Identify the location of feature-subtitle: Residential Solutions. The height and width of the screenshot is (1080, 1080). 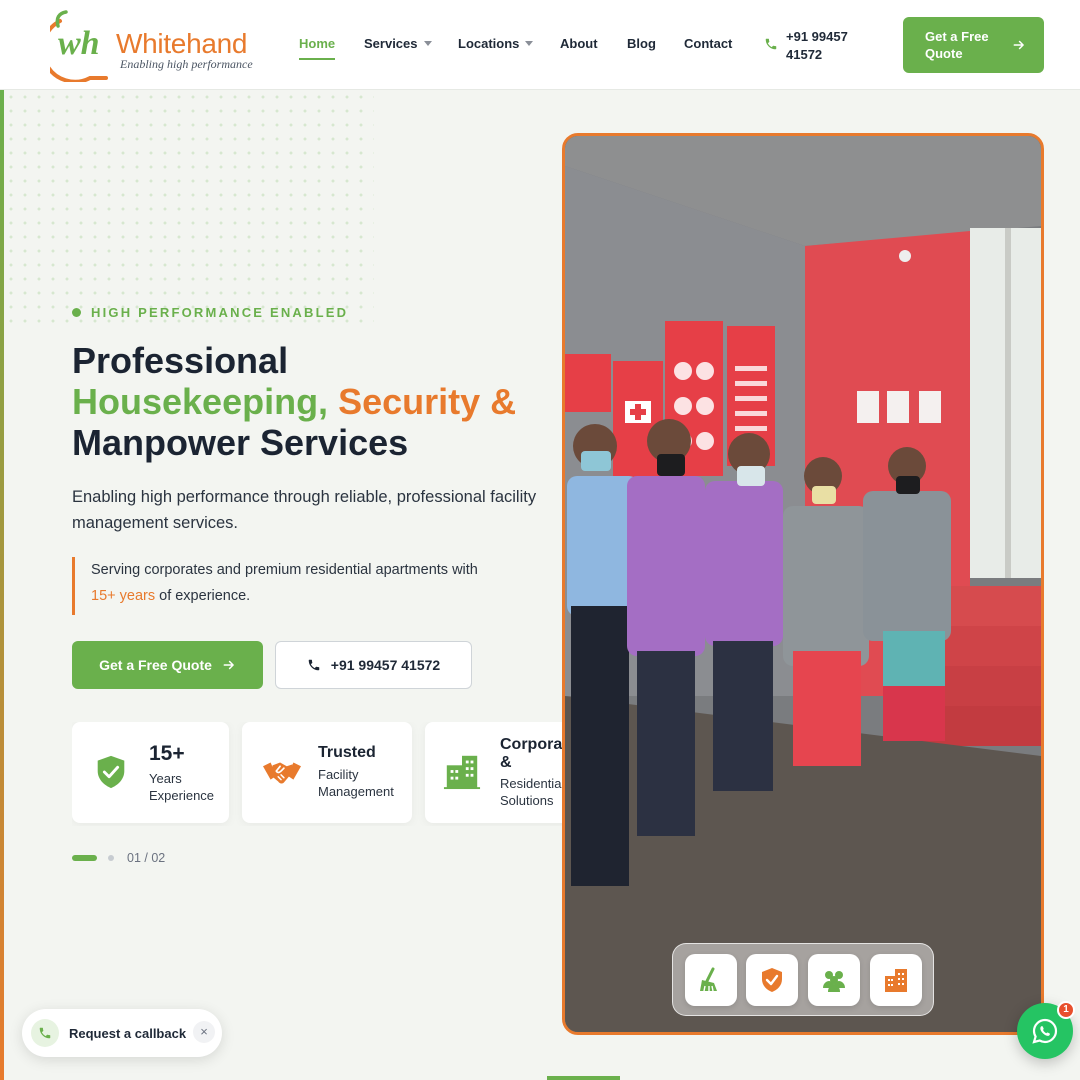
(531, 792).